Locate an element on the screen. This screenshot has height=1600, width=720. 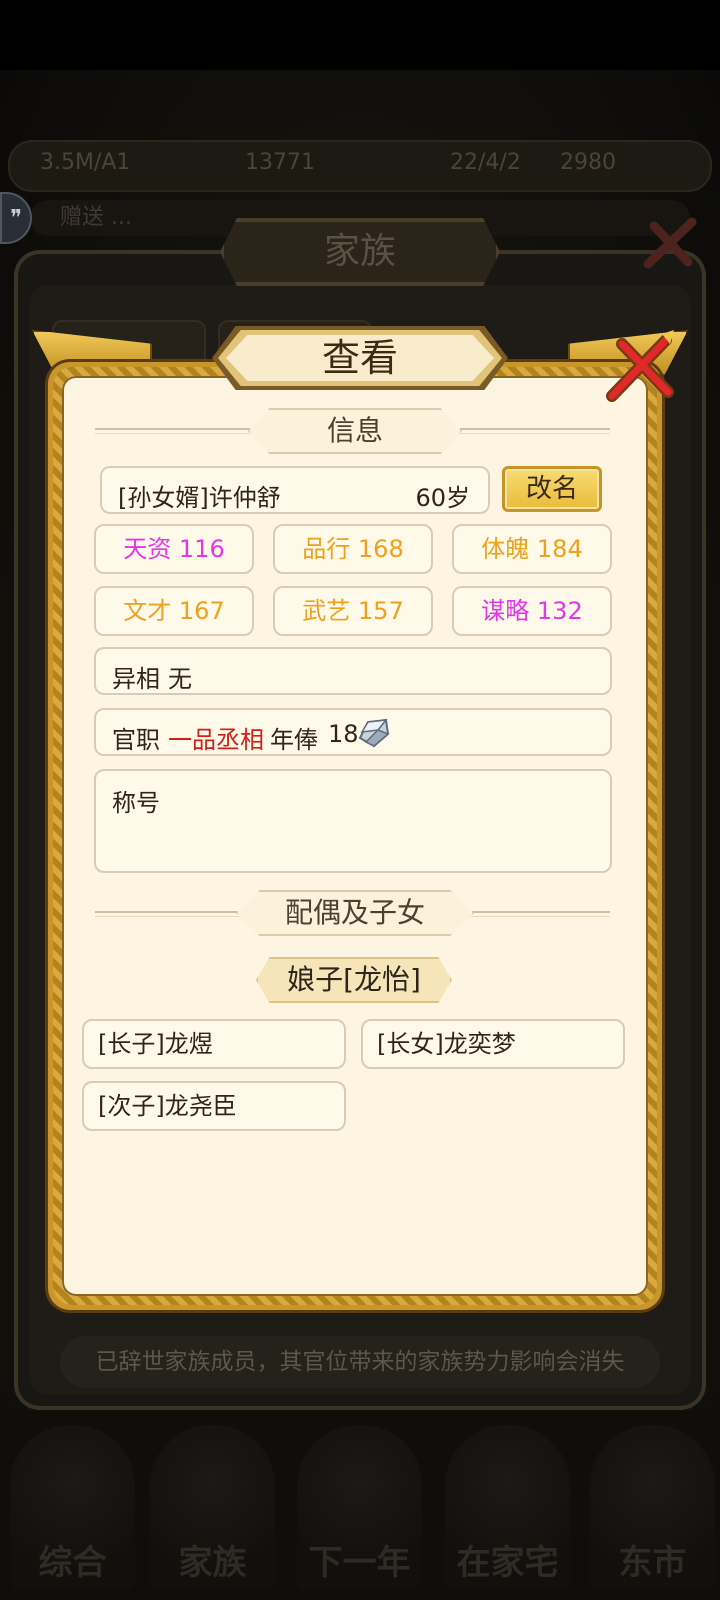
close-icon is located at coordinates (642, 365).